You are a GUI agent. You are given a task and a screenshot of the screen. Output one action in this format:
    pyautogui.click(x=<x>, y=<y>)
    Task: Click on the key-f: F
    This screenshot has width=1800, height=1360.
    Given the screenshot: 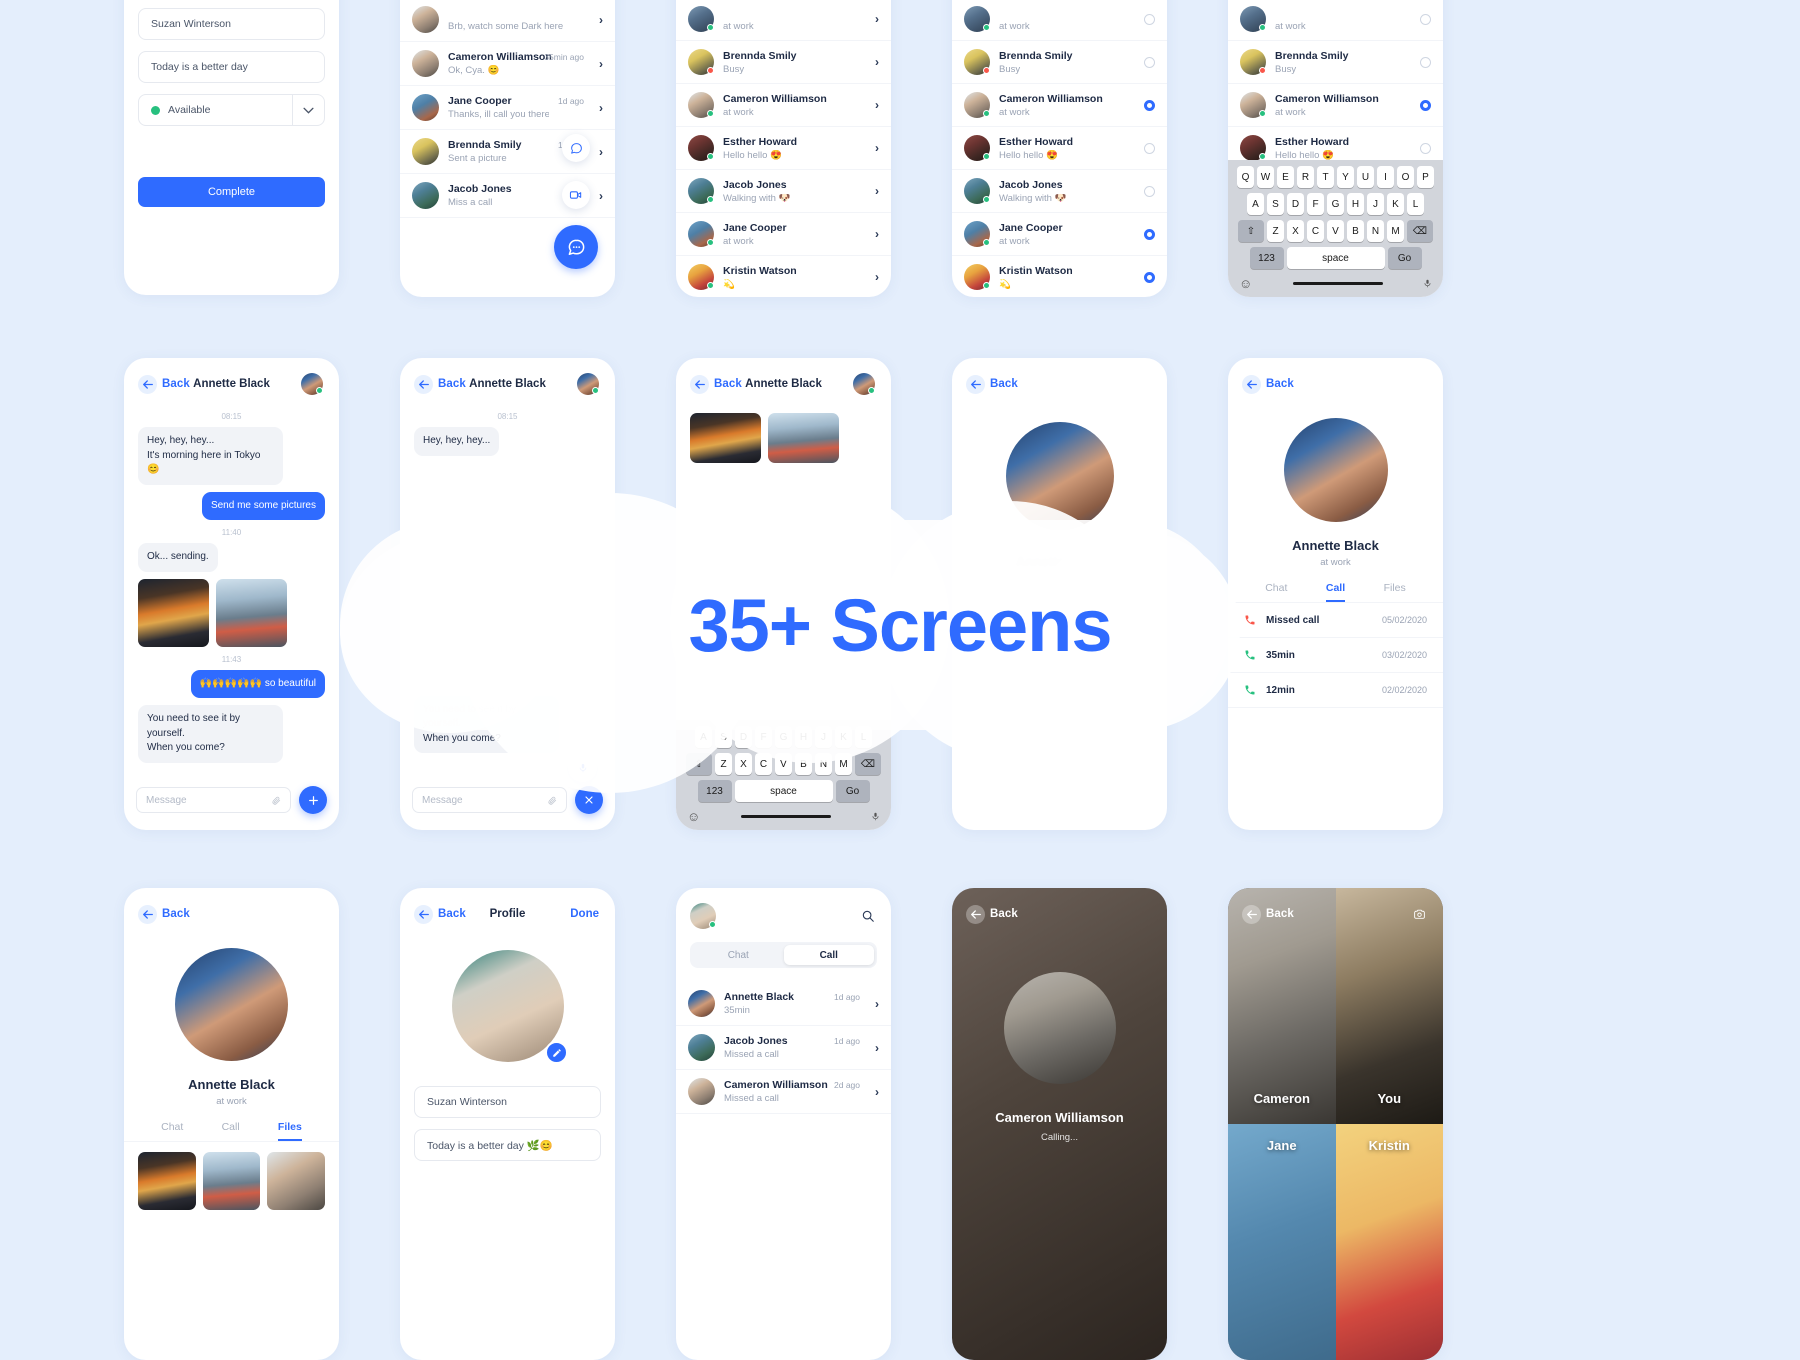 What is the action you would take?
    pyautogui.click(x=1315, y=204)
    